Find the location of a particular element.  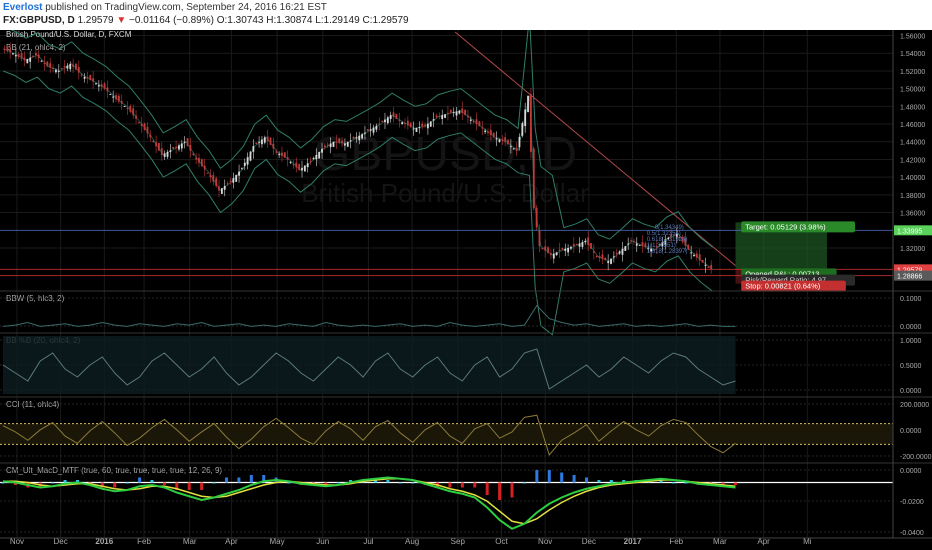

pane-tick-label: 200.0000 is located at coordinates (914, 405).